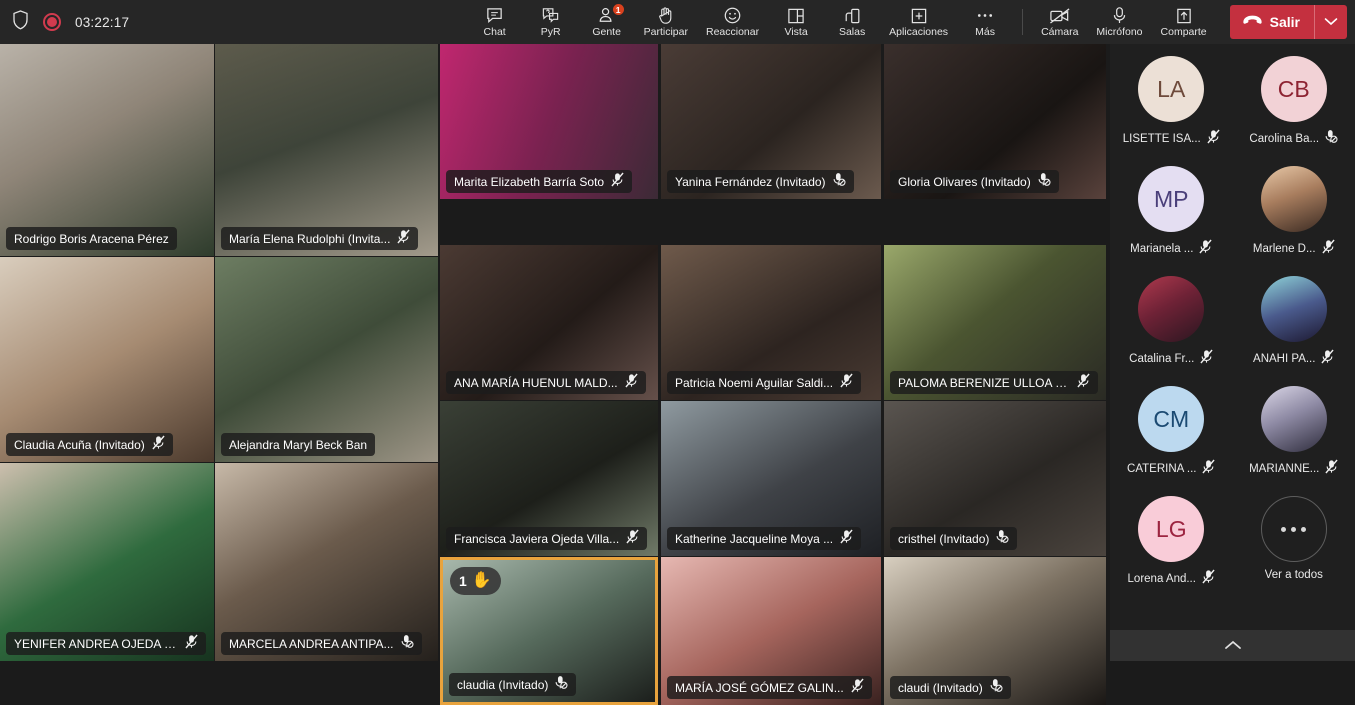 The height and width of the screenshot is (705, 1355). Describe the element at coordinates (1272, 22) in the screenshot. I see `leave-button: Salir` at that location.